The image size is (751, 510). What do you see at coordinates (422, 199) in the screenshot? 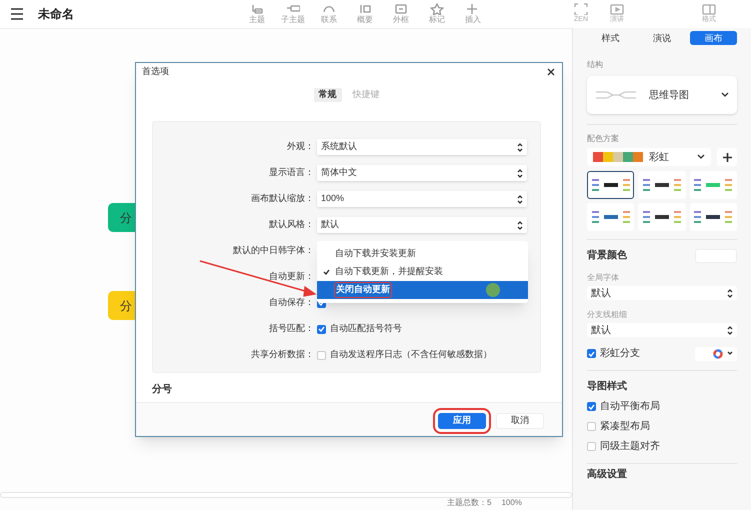
I see `select-field: 100%` at bounding box center [422, 199].